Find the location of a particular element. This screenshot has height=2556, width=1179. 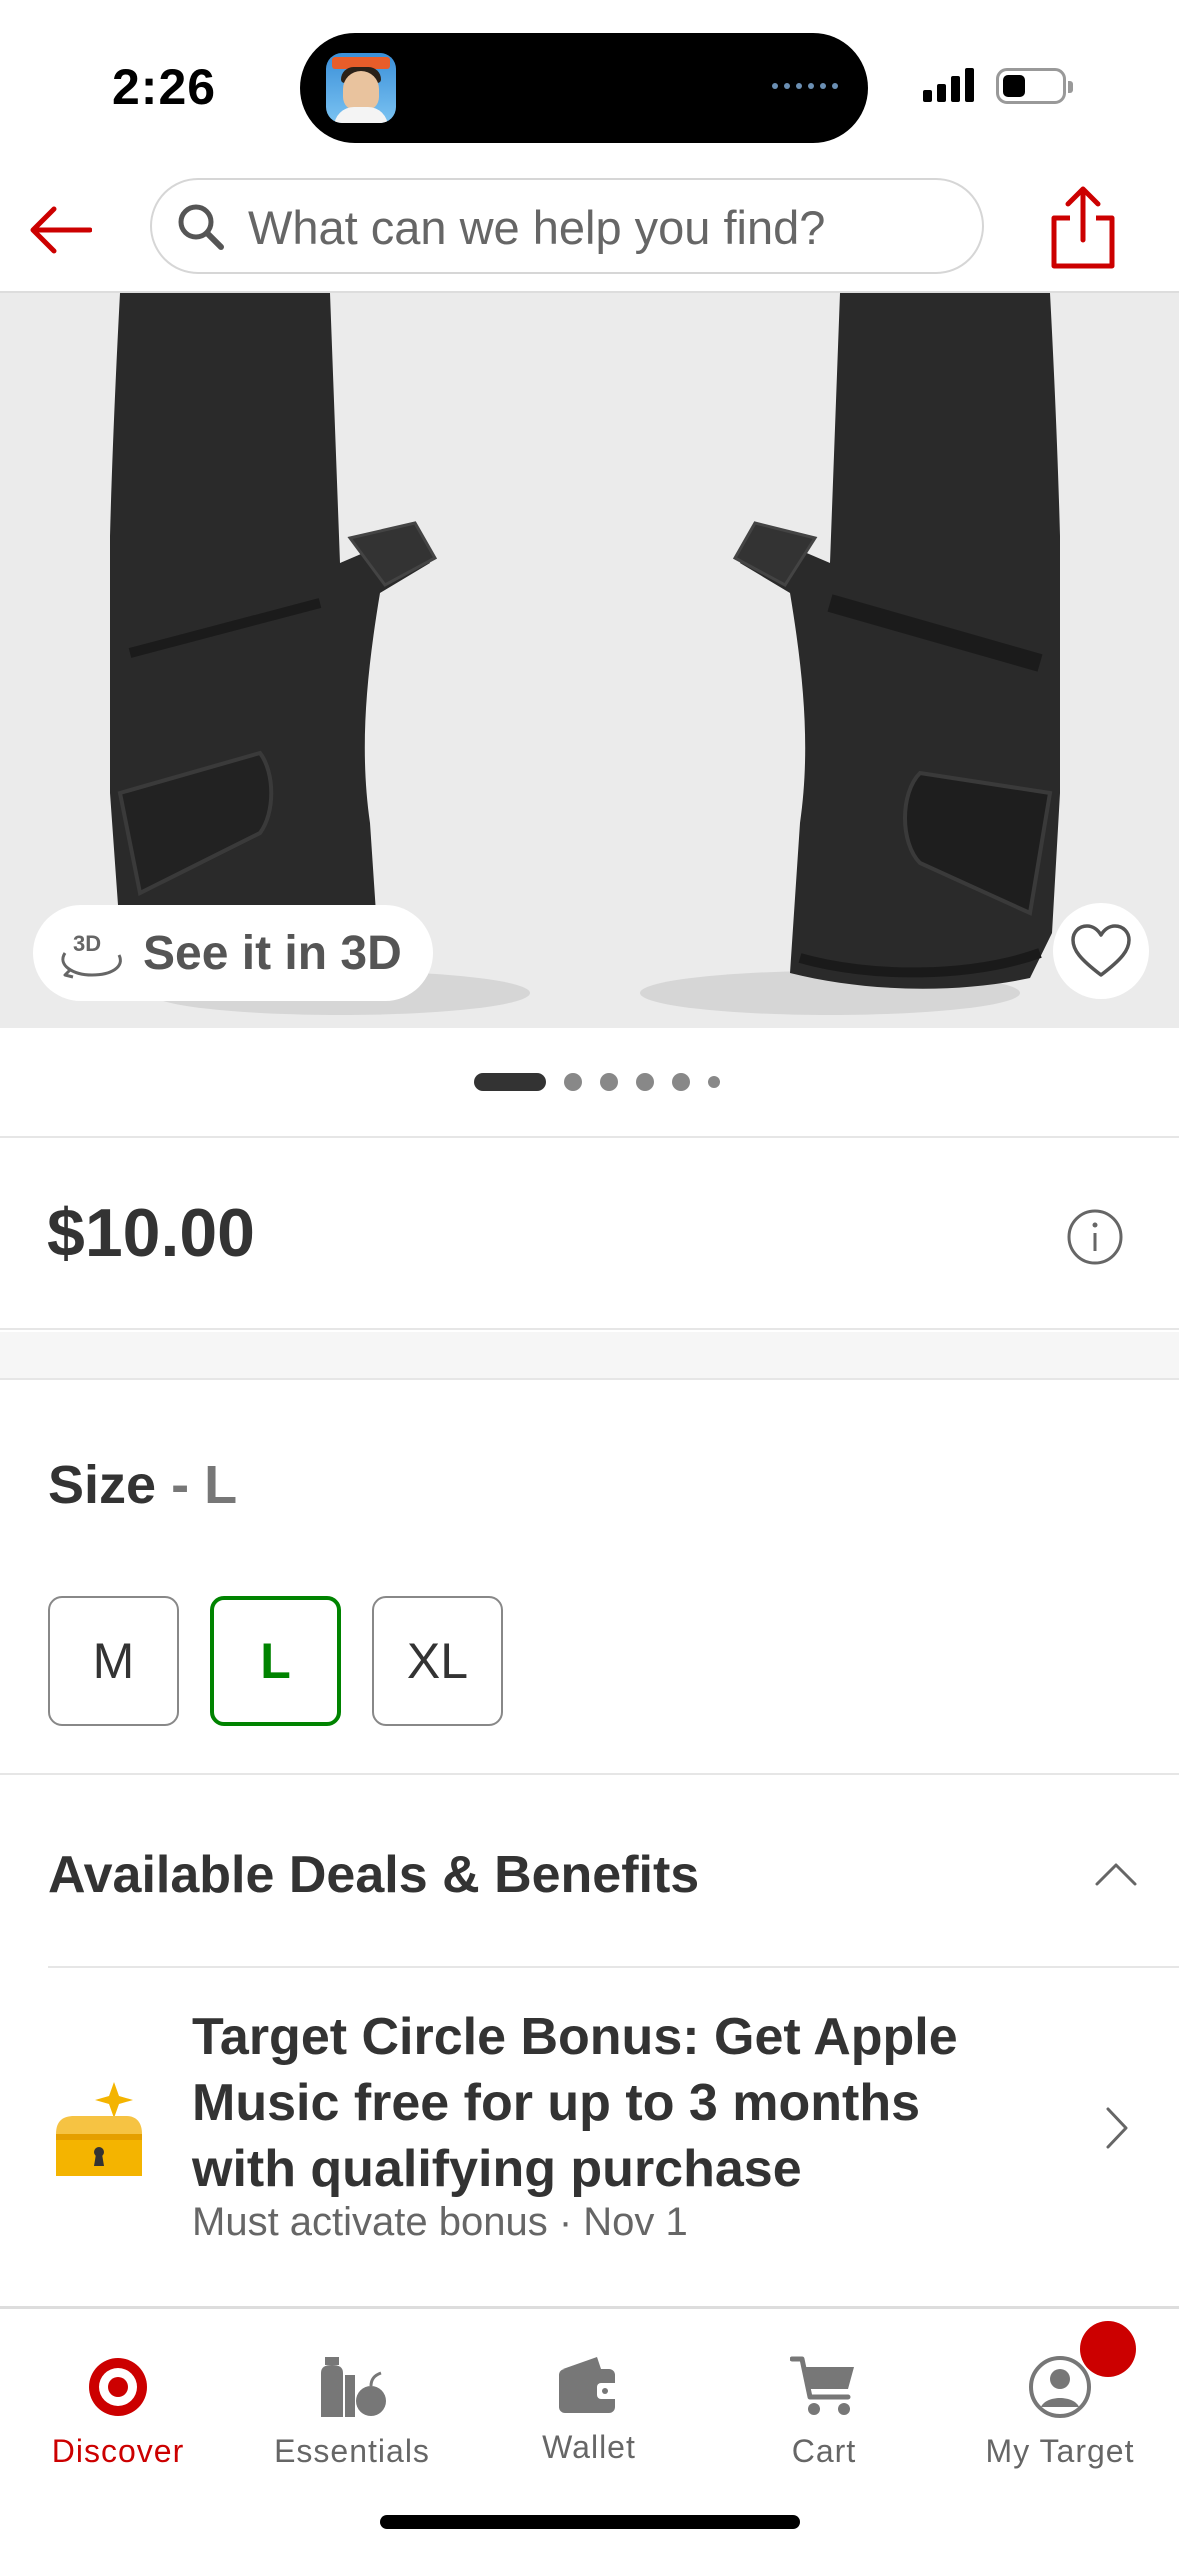

share-button is located at coordinates (1083, 227).